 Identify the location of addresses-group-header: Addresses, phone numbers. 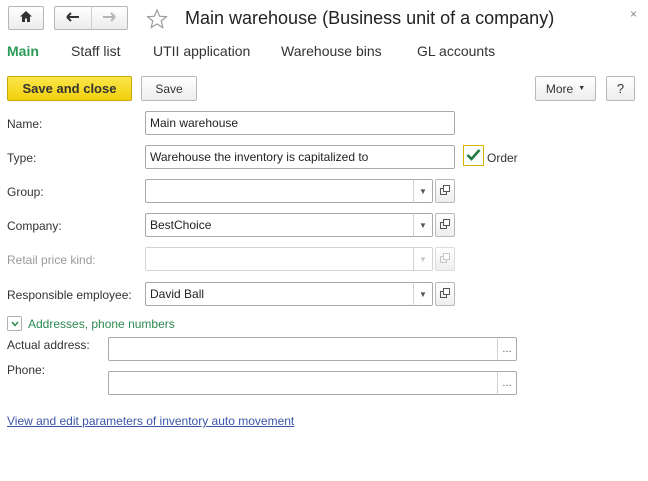
(91, 323).